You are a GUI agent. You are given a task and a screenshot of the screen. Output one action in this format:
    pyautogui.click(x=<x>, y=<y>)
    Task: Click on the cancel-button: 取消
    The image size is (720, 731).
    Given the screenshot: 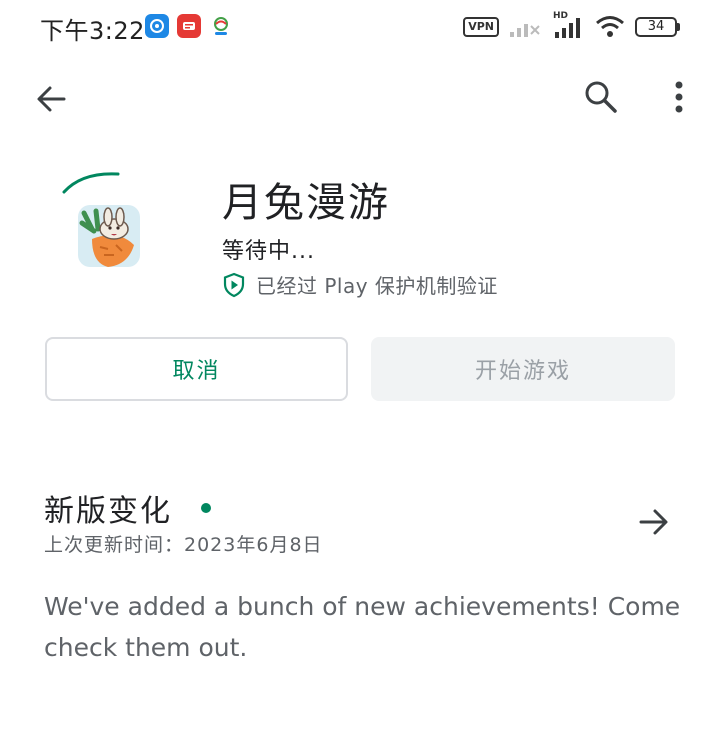 What is the action you would take?
    pyautogui.click(x=196, y=369)
    